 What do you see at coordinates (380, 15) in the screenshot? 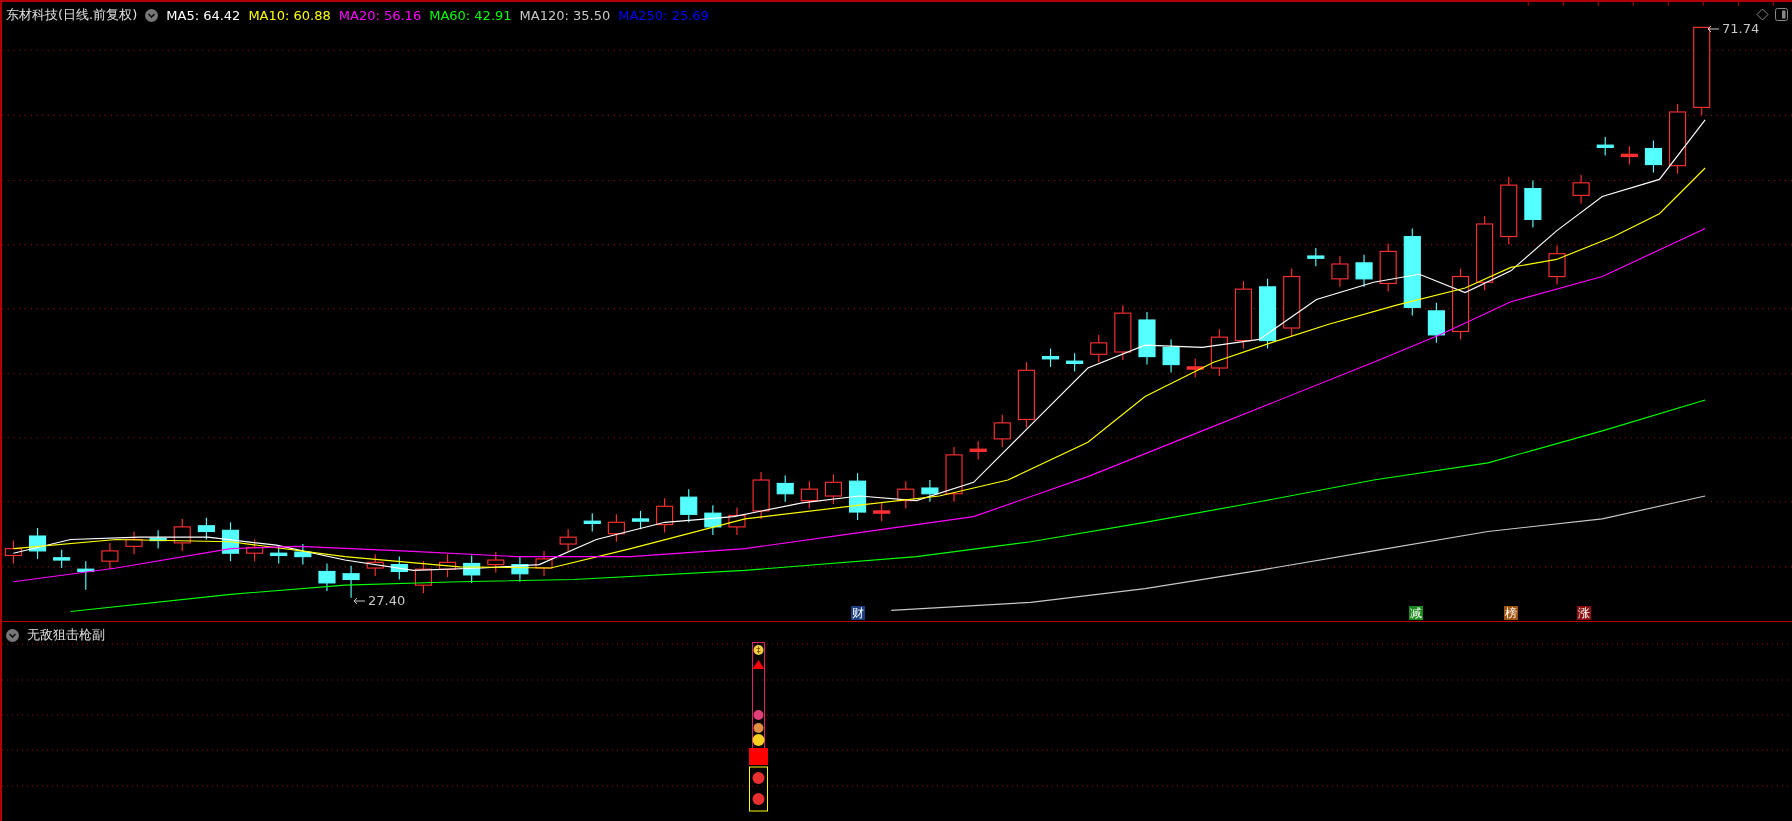
I see `moving-average-value: MA20: 56.16` at bounding box center [380, 15].